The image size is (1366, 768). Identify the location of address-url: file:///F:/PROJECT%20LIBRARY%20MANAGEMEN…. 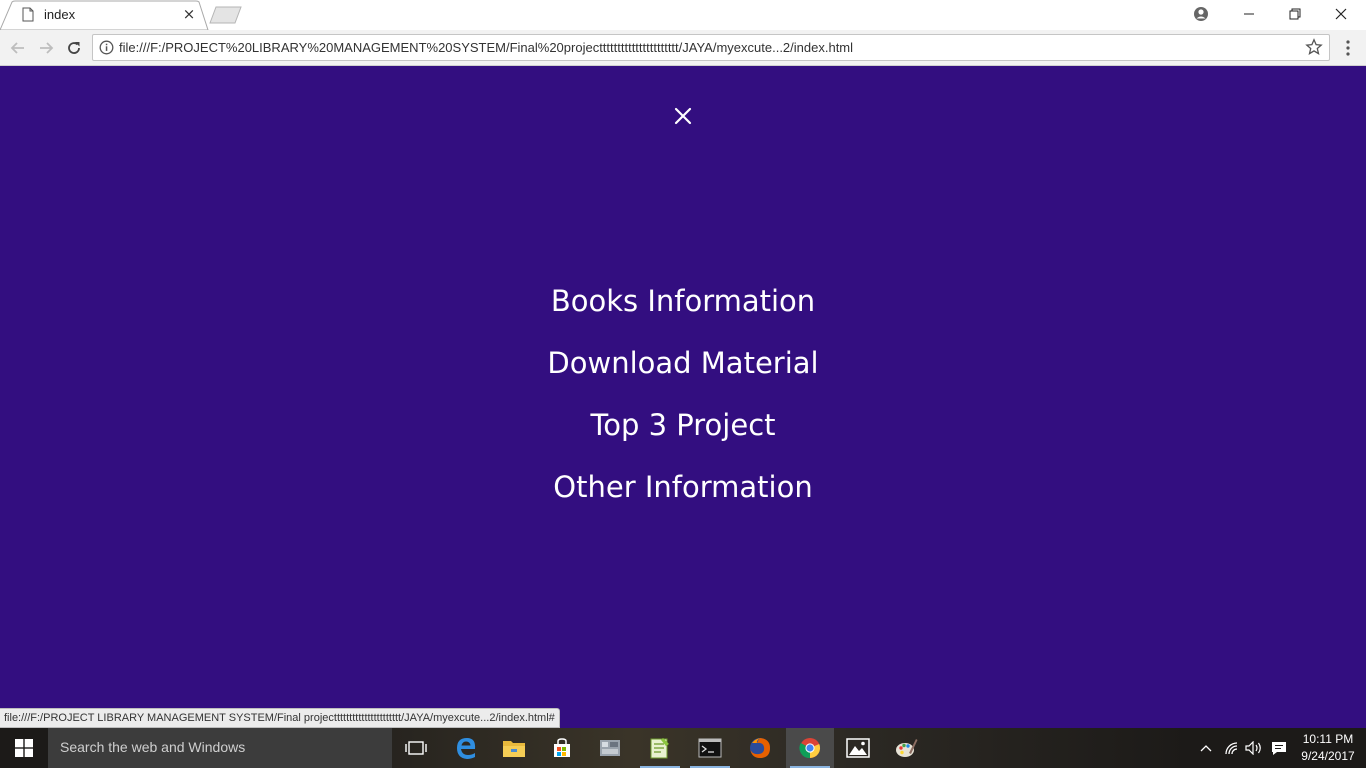
(486, 47).